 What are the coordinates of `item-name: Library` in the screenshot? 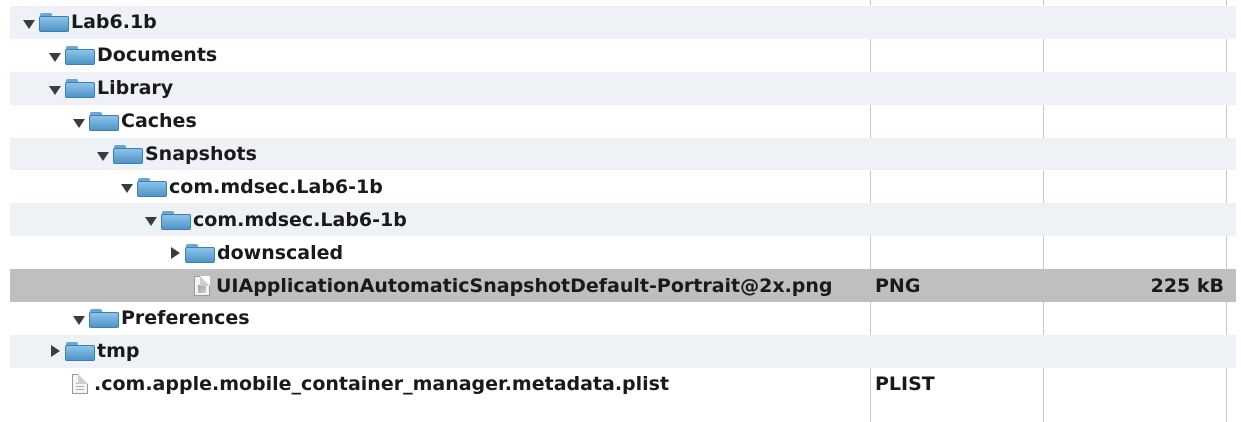 It's located at (135, 88).